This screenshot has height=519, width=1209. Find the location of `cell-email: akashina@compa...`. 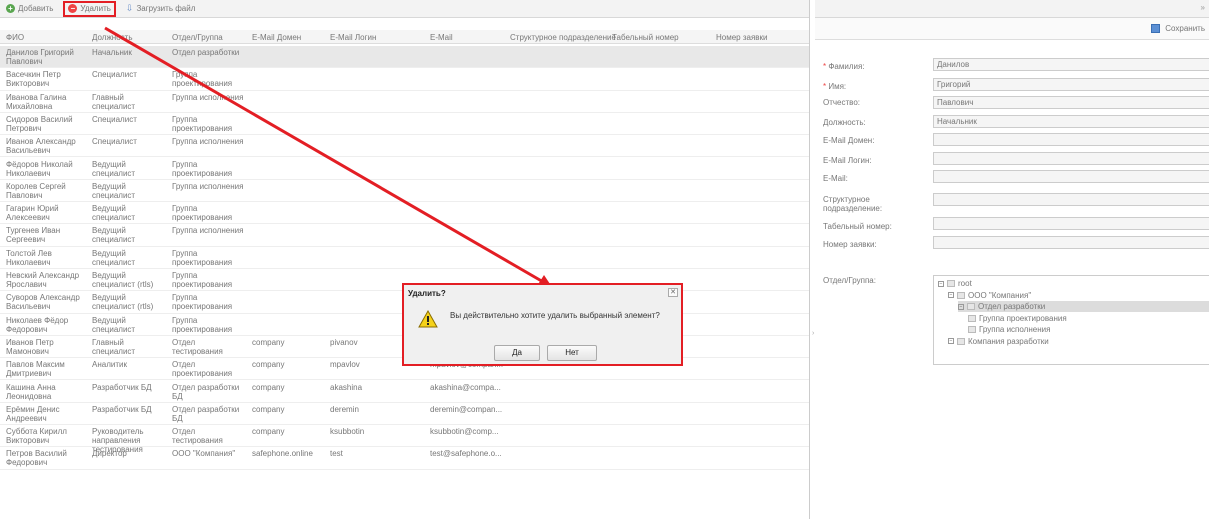

cell-email: akashina@compa... is located at coordinates (465, 387).